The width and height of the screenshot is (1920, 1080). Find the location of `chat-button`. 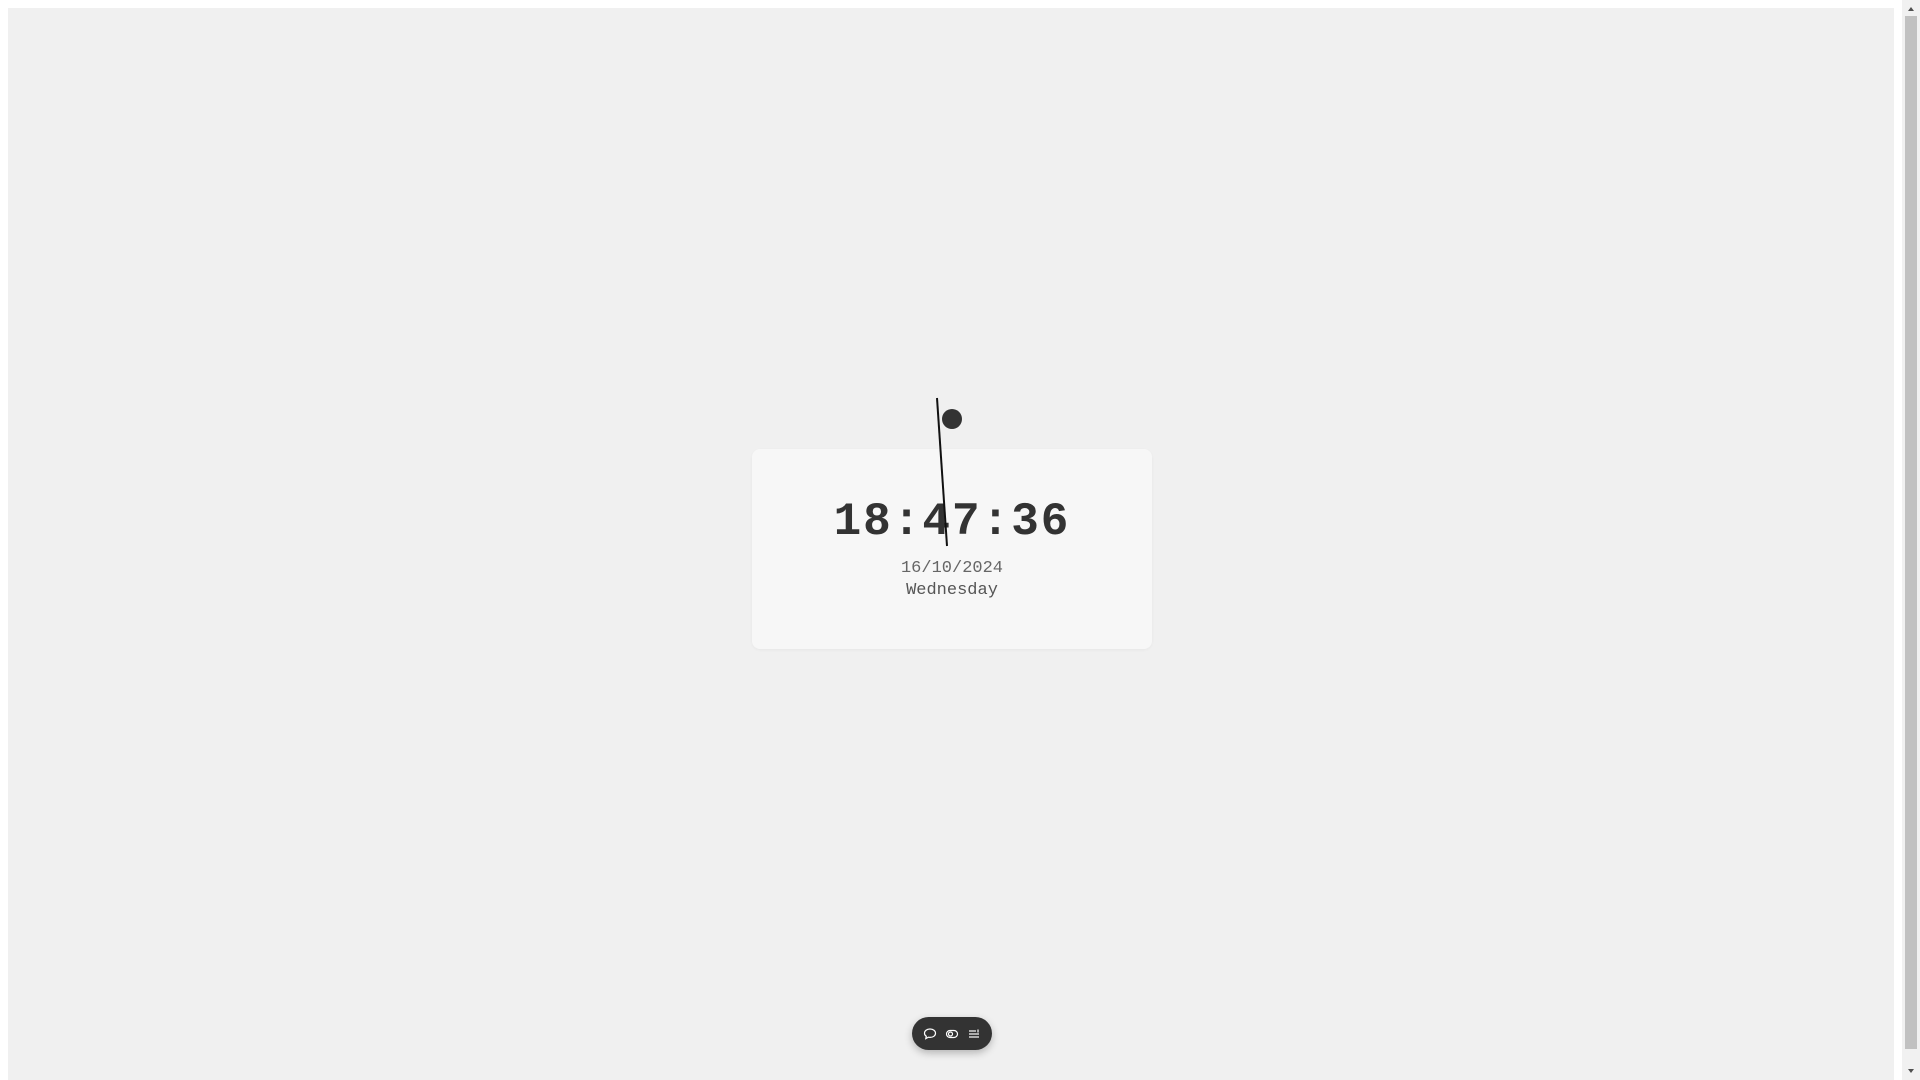

chat-button is located at coordinates (930, 1034).